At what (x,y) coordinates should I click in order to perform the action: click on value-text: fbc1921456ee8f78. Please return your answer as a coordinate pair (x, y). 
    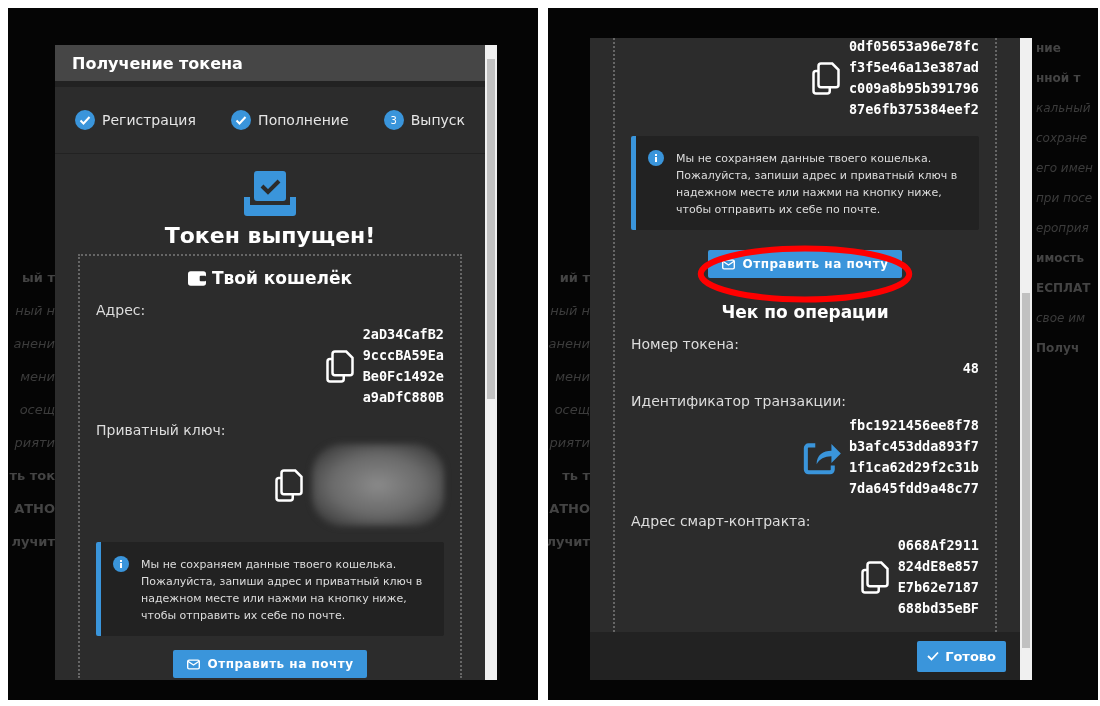
    Looking at the image, I should click on (913, 425).